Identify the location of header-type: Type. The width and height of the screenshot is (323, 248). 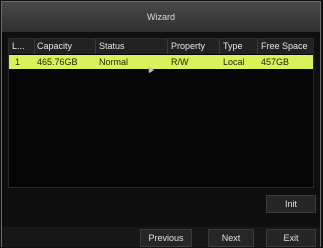
(233, 46).